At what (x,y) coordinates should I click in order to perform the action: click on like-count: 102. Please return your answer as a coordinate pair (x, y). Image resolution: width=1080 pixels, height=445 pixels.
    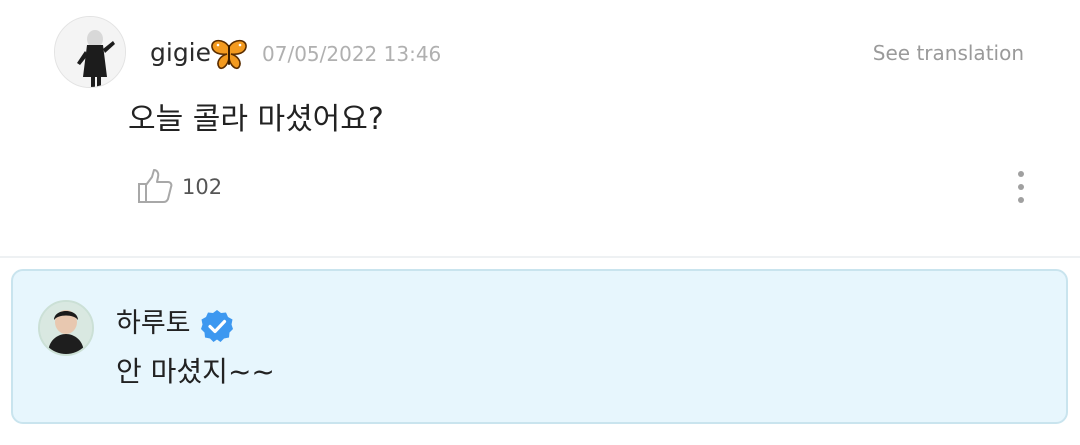
    Looking at the image, I should click on (202, 187).